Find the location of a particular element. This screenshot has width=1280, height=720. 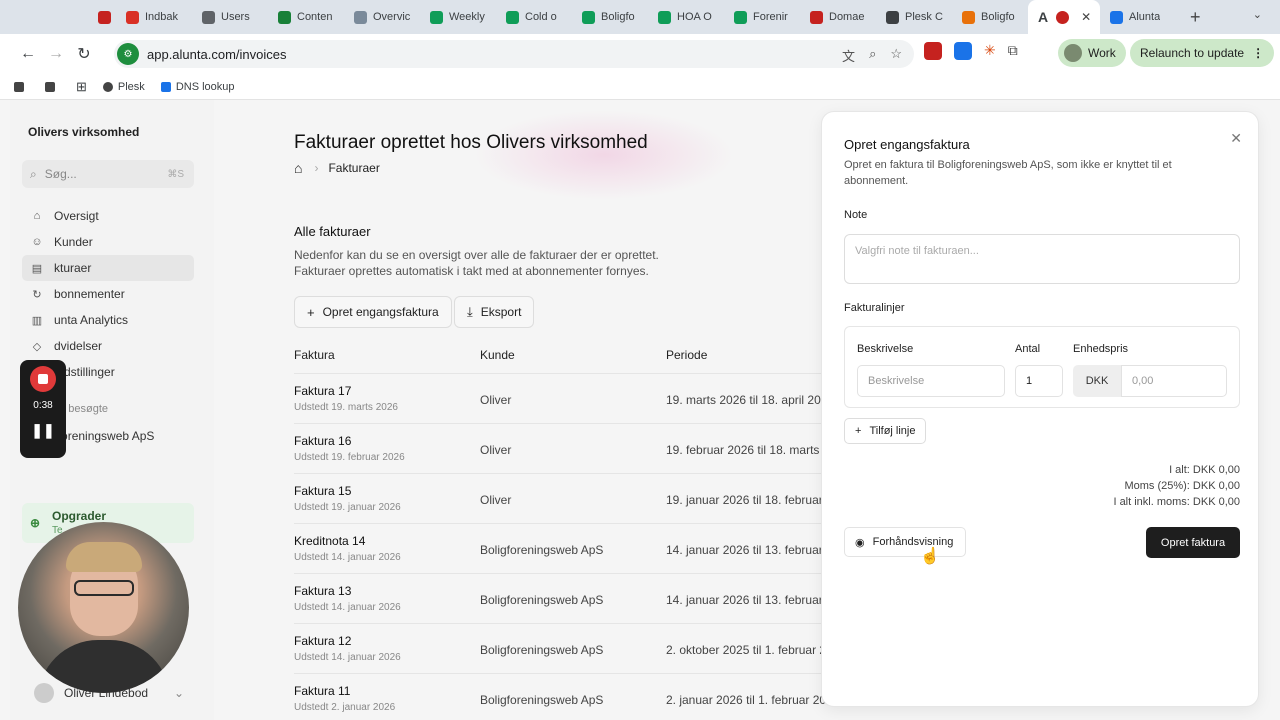

stop-recording-button is located at coordinates (43, 379).